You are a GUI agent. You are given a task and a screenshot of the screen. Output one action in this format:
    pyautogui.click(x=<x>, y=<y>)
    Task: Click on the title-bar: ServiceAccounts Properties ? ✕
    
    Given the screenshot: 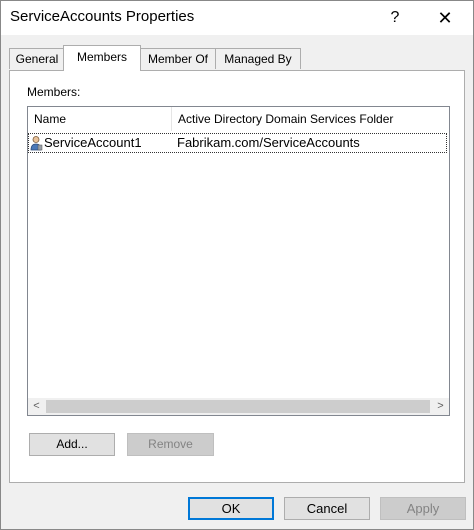 What is the action you would take?
    pyautogui.click(x=237, y=18)
    